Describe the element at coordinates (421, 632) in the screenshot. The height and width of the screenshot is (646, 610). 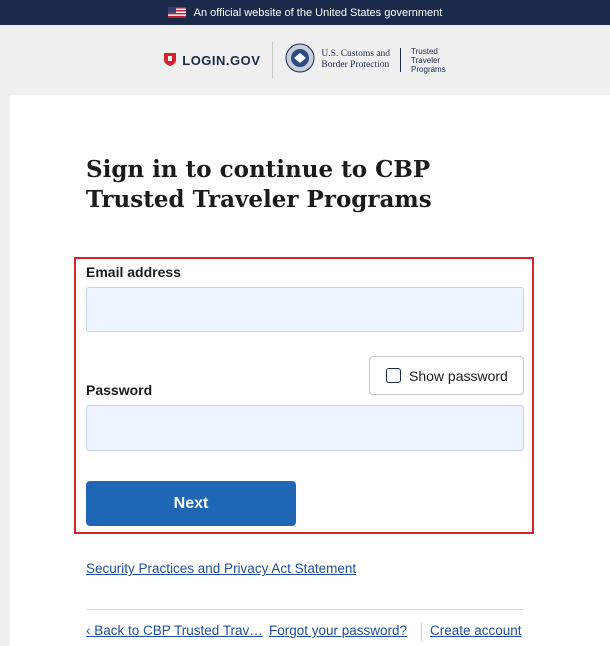
I see `footer-link-separator` at that location.